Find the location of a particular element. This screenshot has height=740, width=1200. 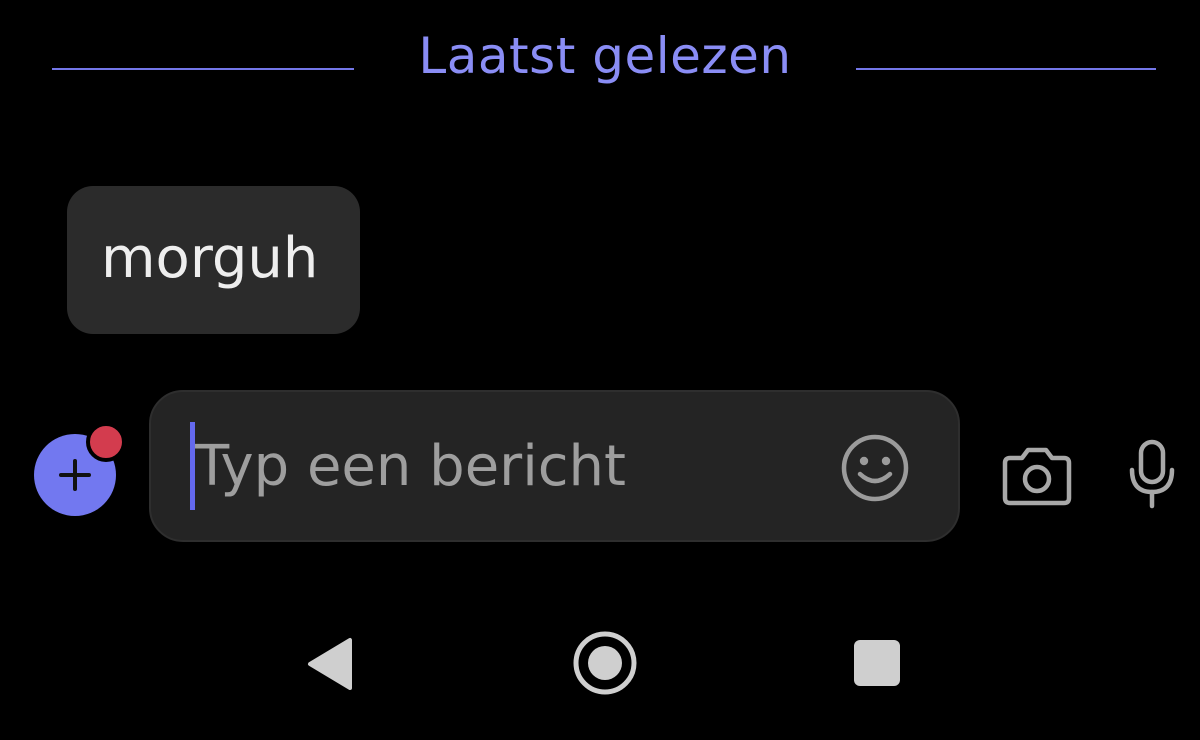

message-text: morguh is located at coordinates (210, 258).